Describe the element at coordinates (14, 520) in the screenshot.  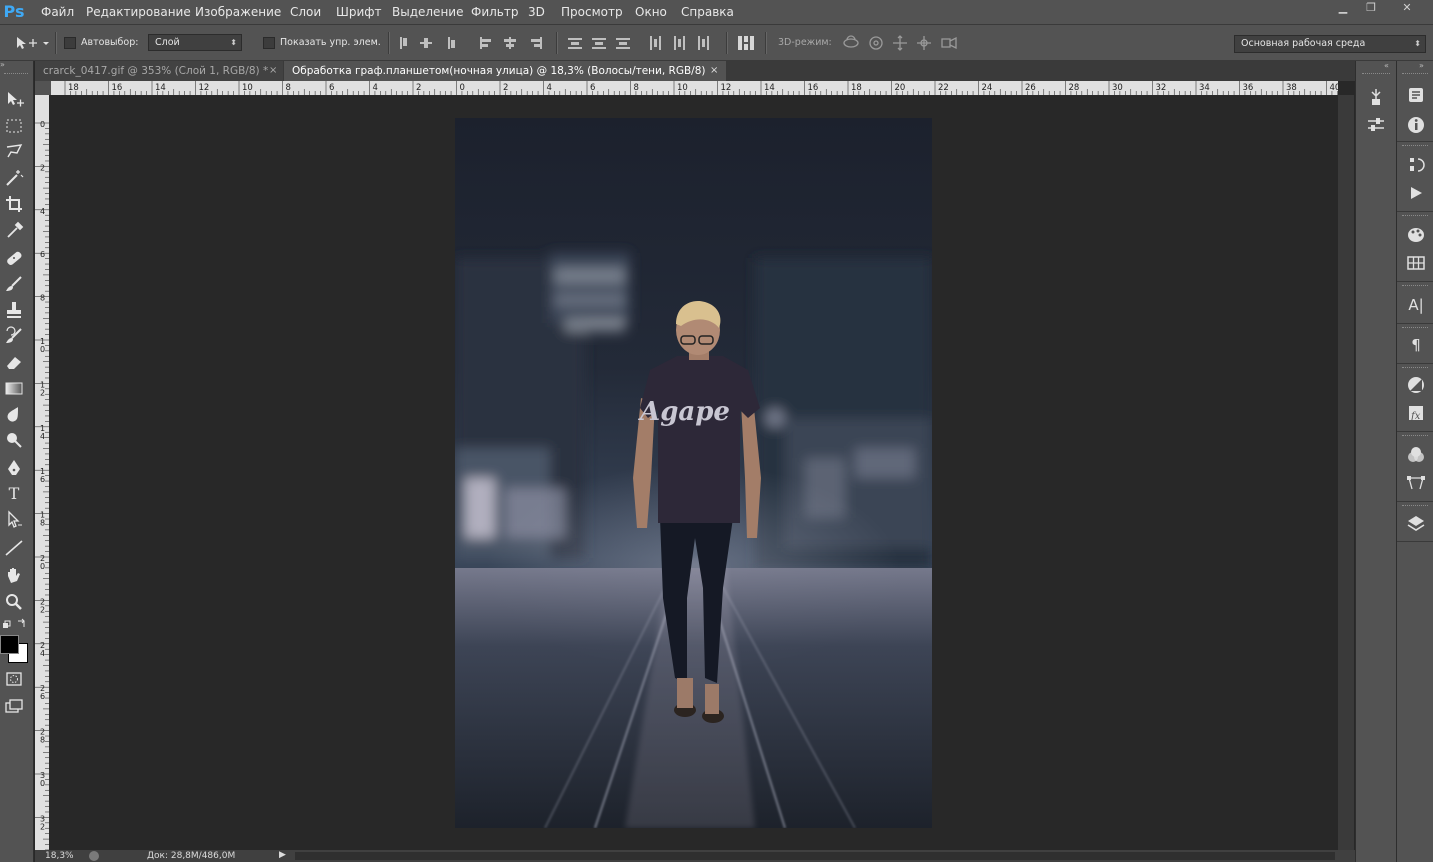
I see `path-selection-tool` at that location.